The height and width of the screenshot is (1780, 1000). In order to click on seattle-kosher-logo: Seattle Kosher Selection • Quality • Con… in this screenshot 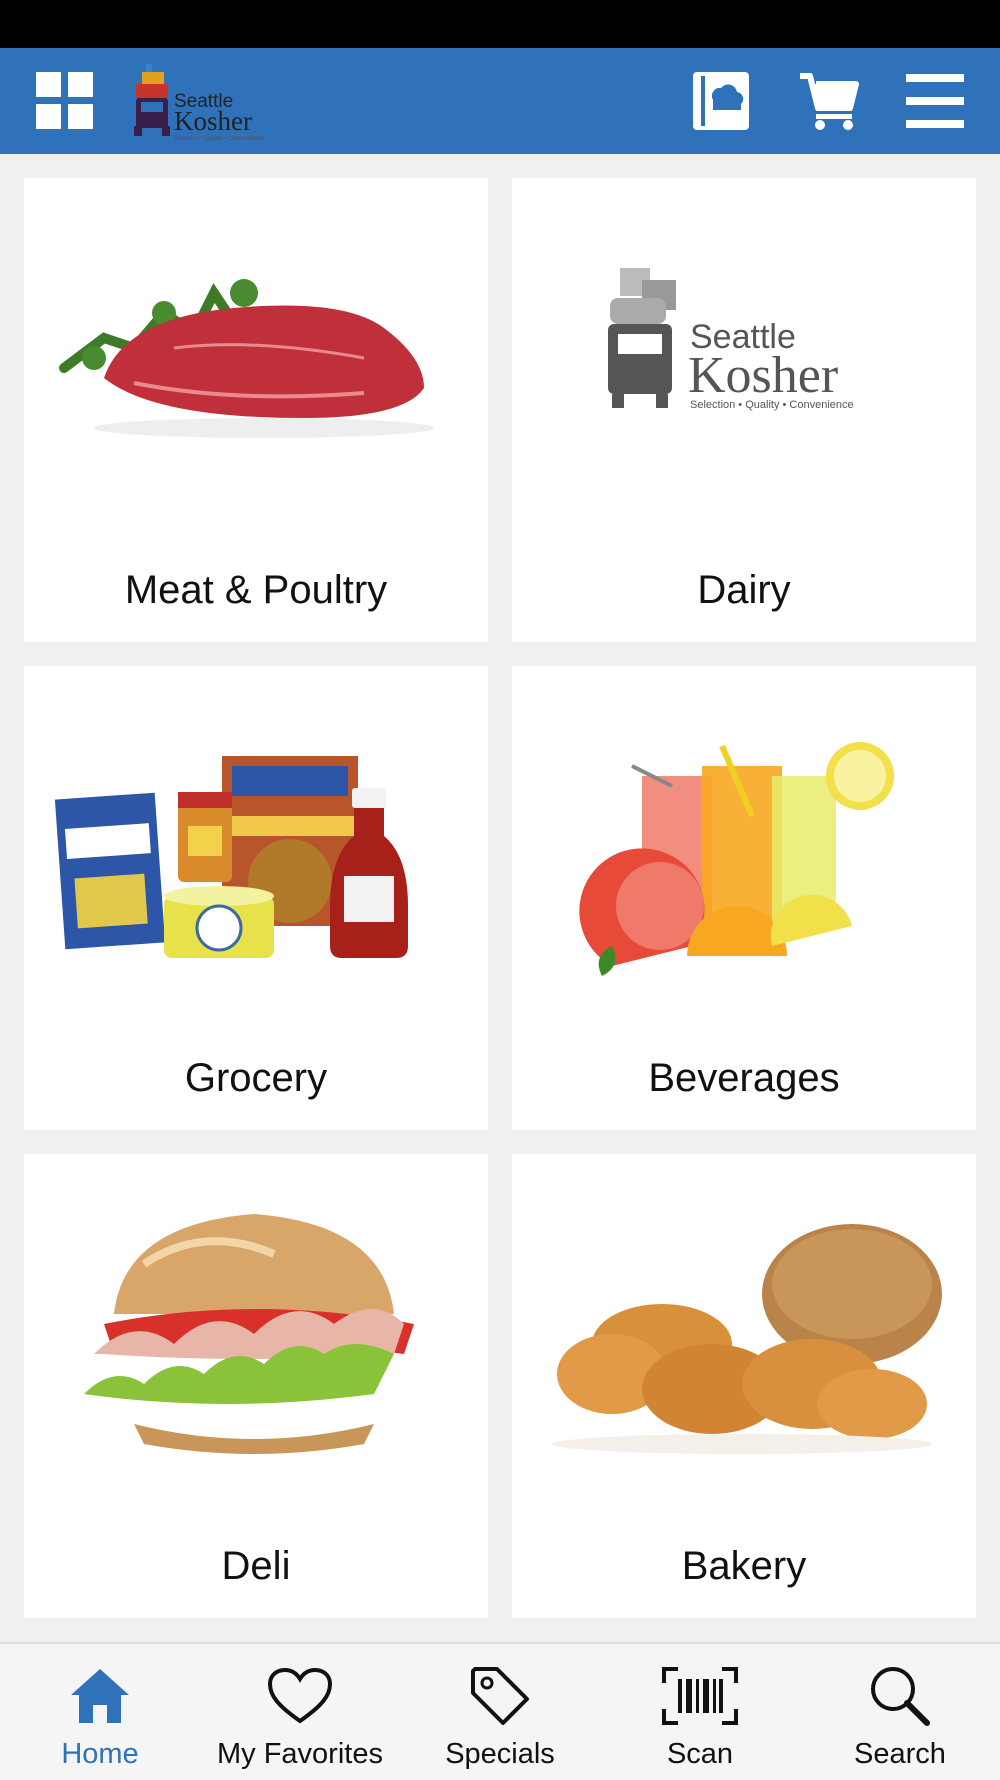, I will do `click(744, 353)`.